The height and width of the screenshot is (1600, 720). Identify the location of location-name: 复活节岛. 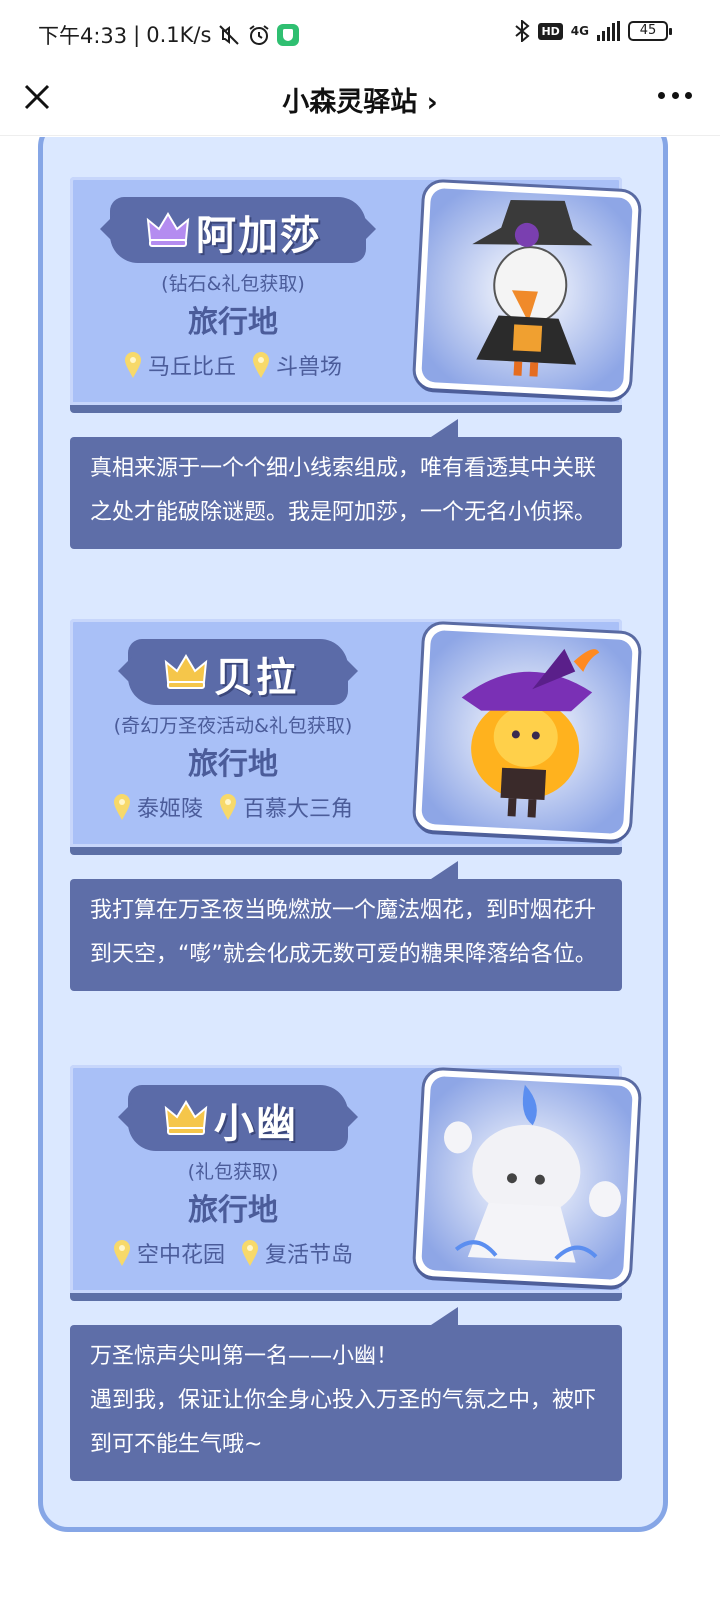
(309, 1255).